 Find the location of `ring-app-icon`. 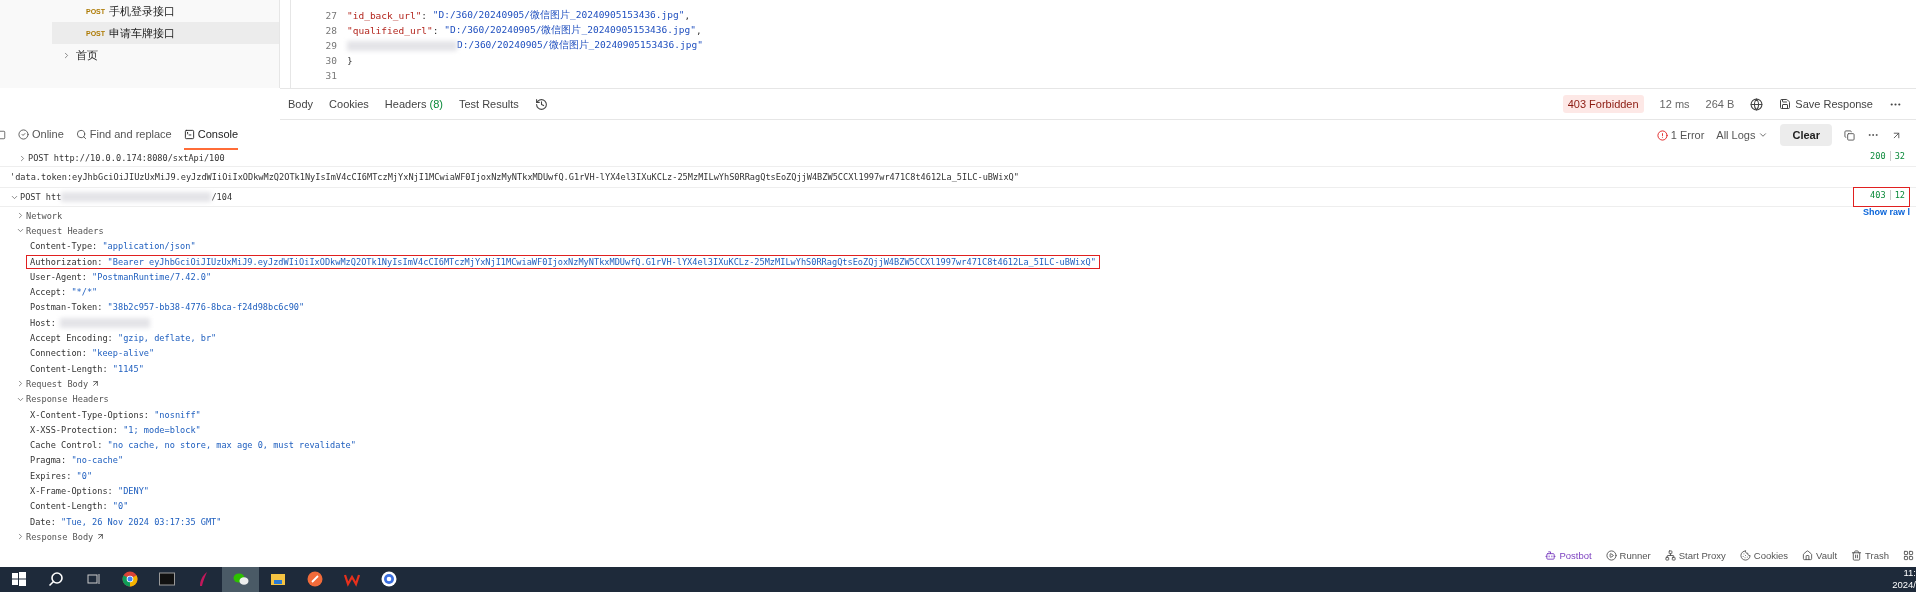

ring-app-icon is located at coordinates (388, 579).